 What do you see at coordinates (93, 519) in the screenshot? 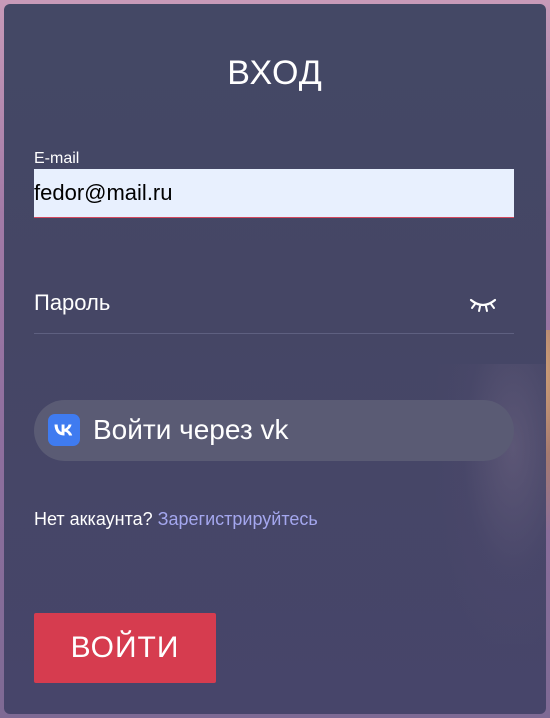
I see `signup-prompt-text: Нет аккаунта?` at bounding box center [93, 519].